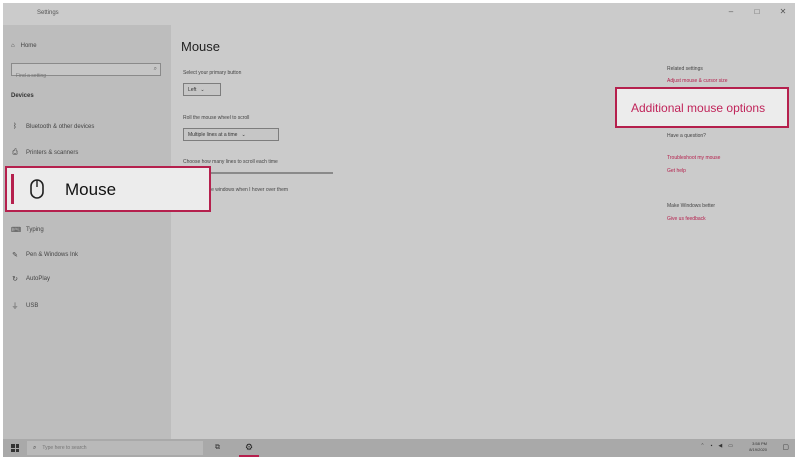  I want to click on start-button, so click(15, 448).